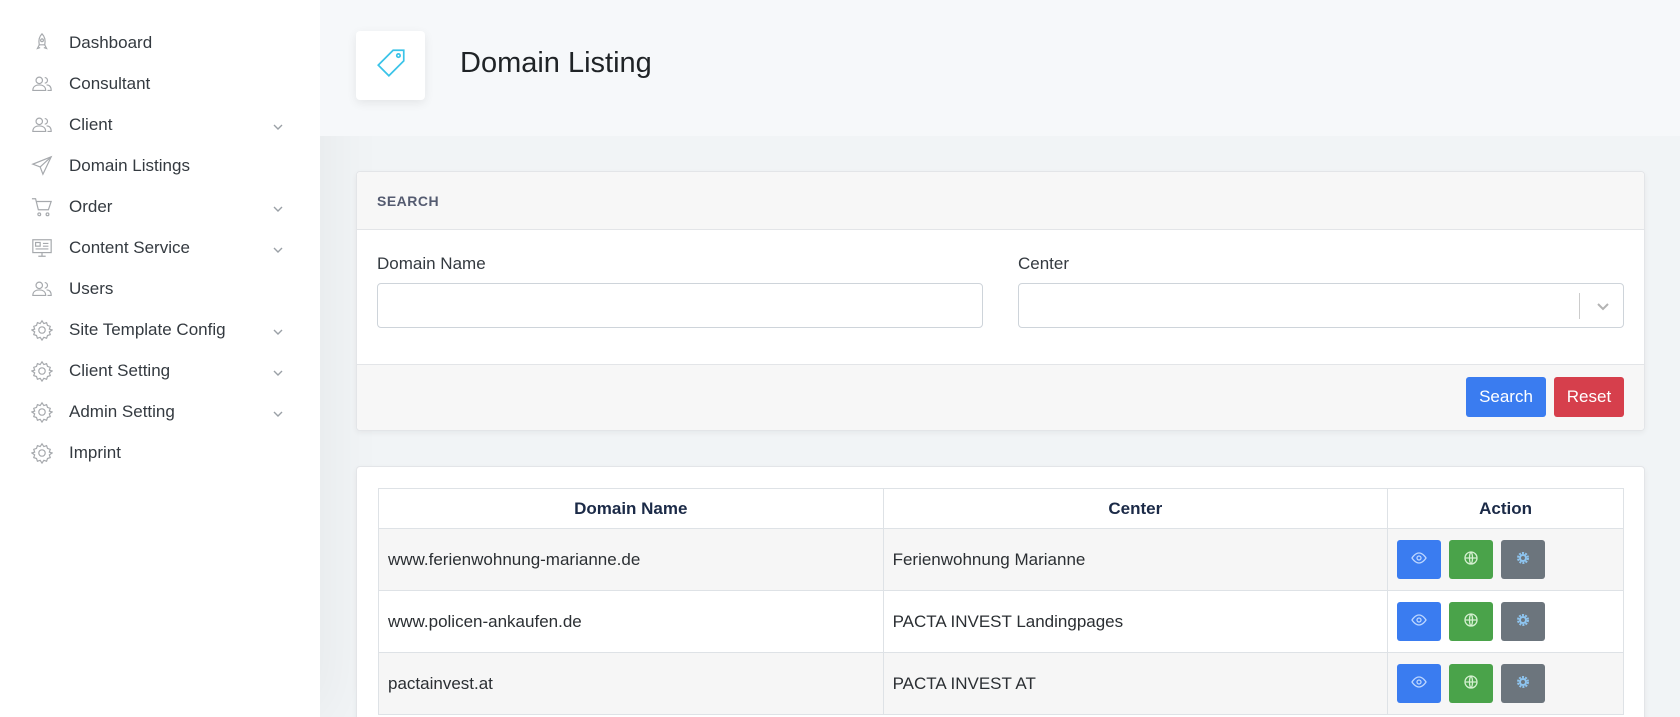  What do you see at coordinates (129, 247) in the screenshot?
I see `sidebar-item-label: Content Service` at bounding box center [129, 247].